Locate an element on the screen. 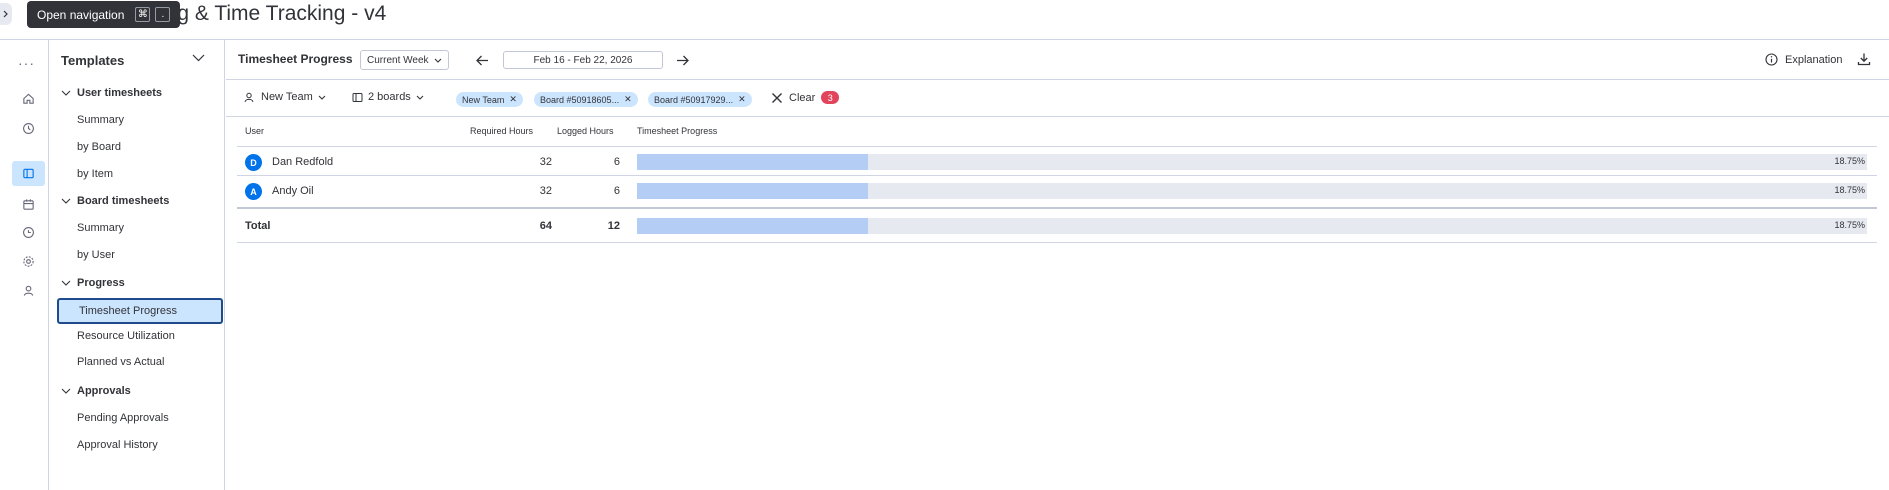 The height and width of the screenshot is (490, 1889). sidebar-item-board-summary: Summary is located at coordinates (100, 228).